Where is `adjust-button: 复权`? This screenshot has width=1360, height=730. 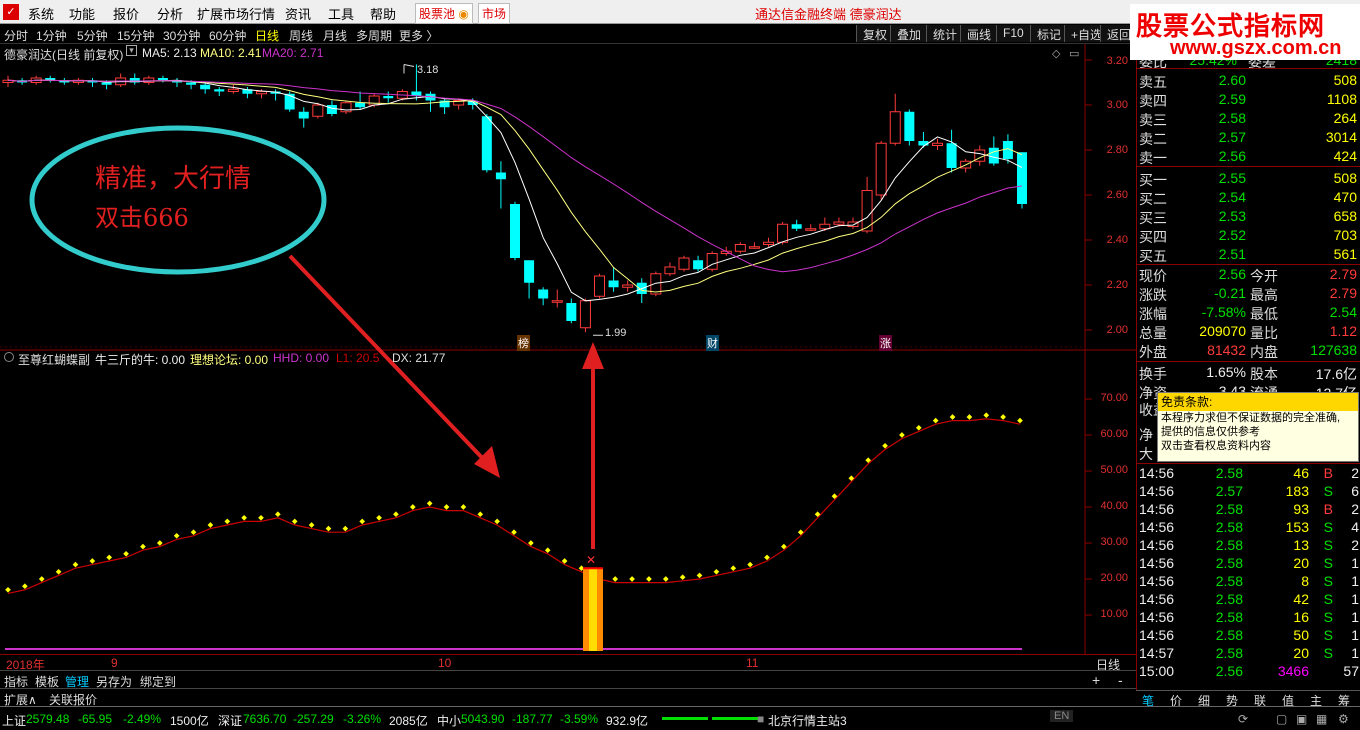
adjust-button: 复权 is located at coordinates (875, 33).